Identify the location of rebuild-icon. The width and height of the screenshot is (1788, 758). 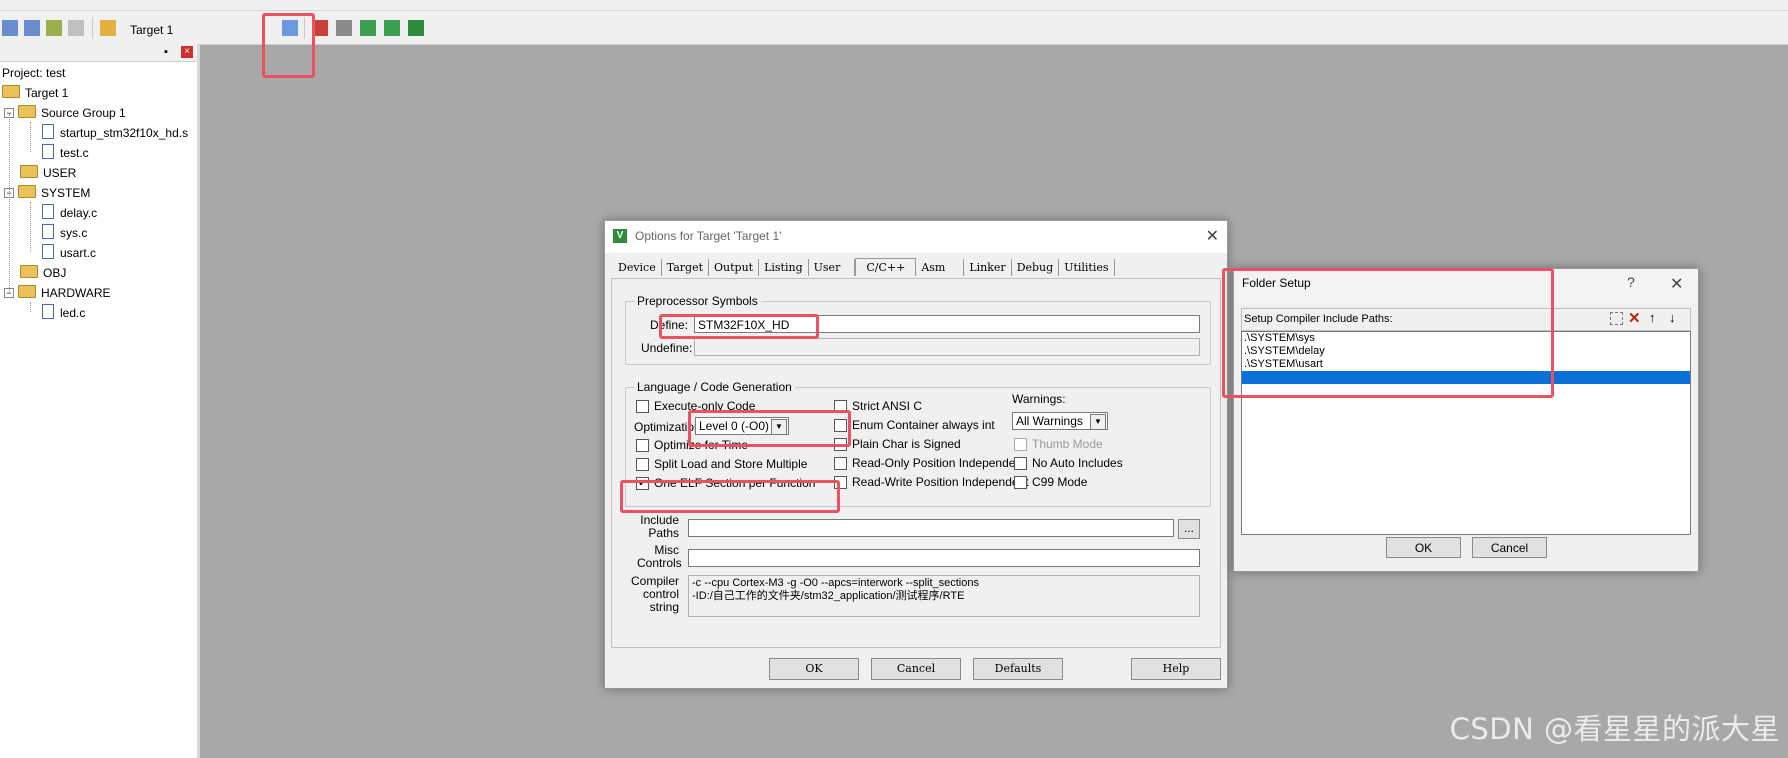
(54, 28).